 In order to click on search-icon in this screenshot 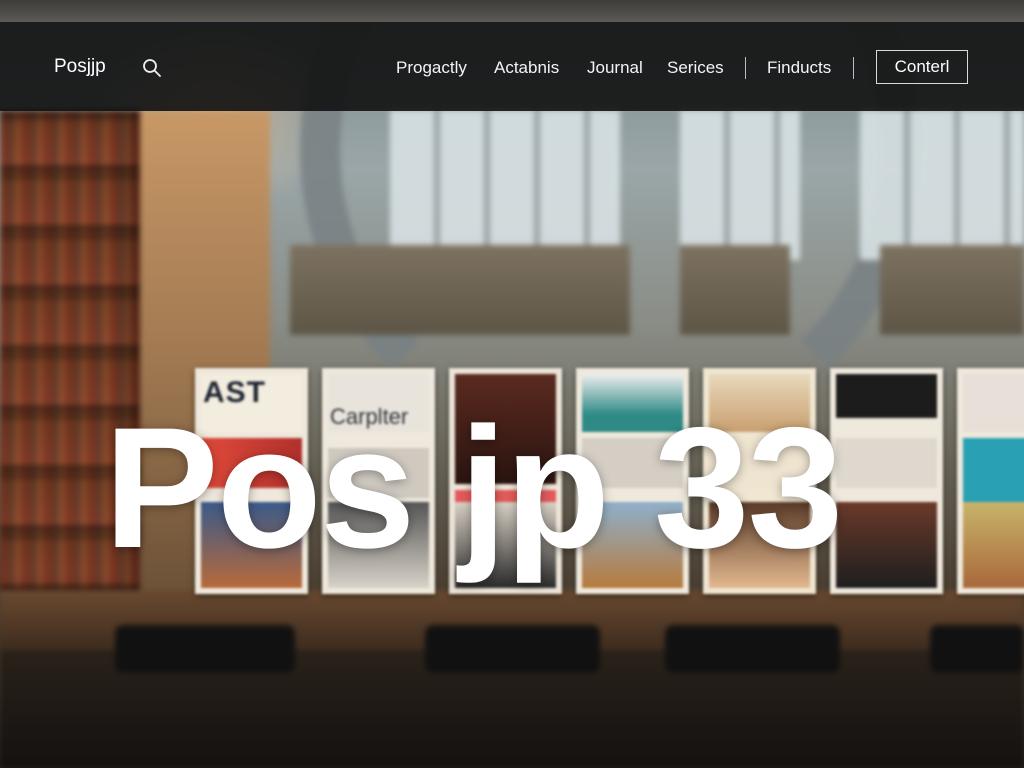, I will do `click(152, 68)`.